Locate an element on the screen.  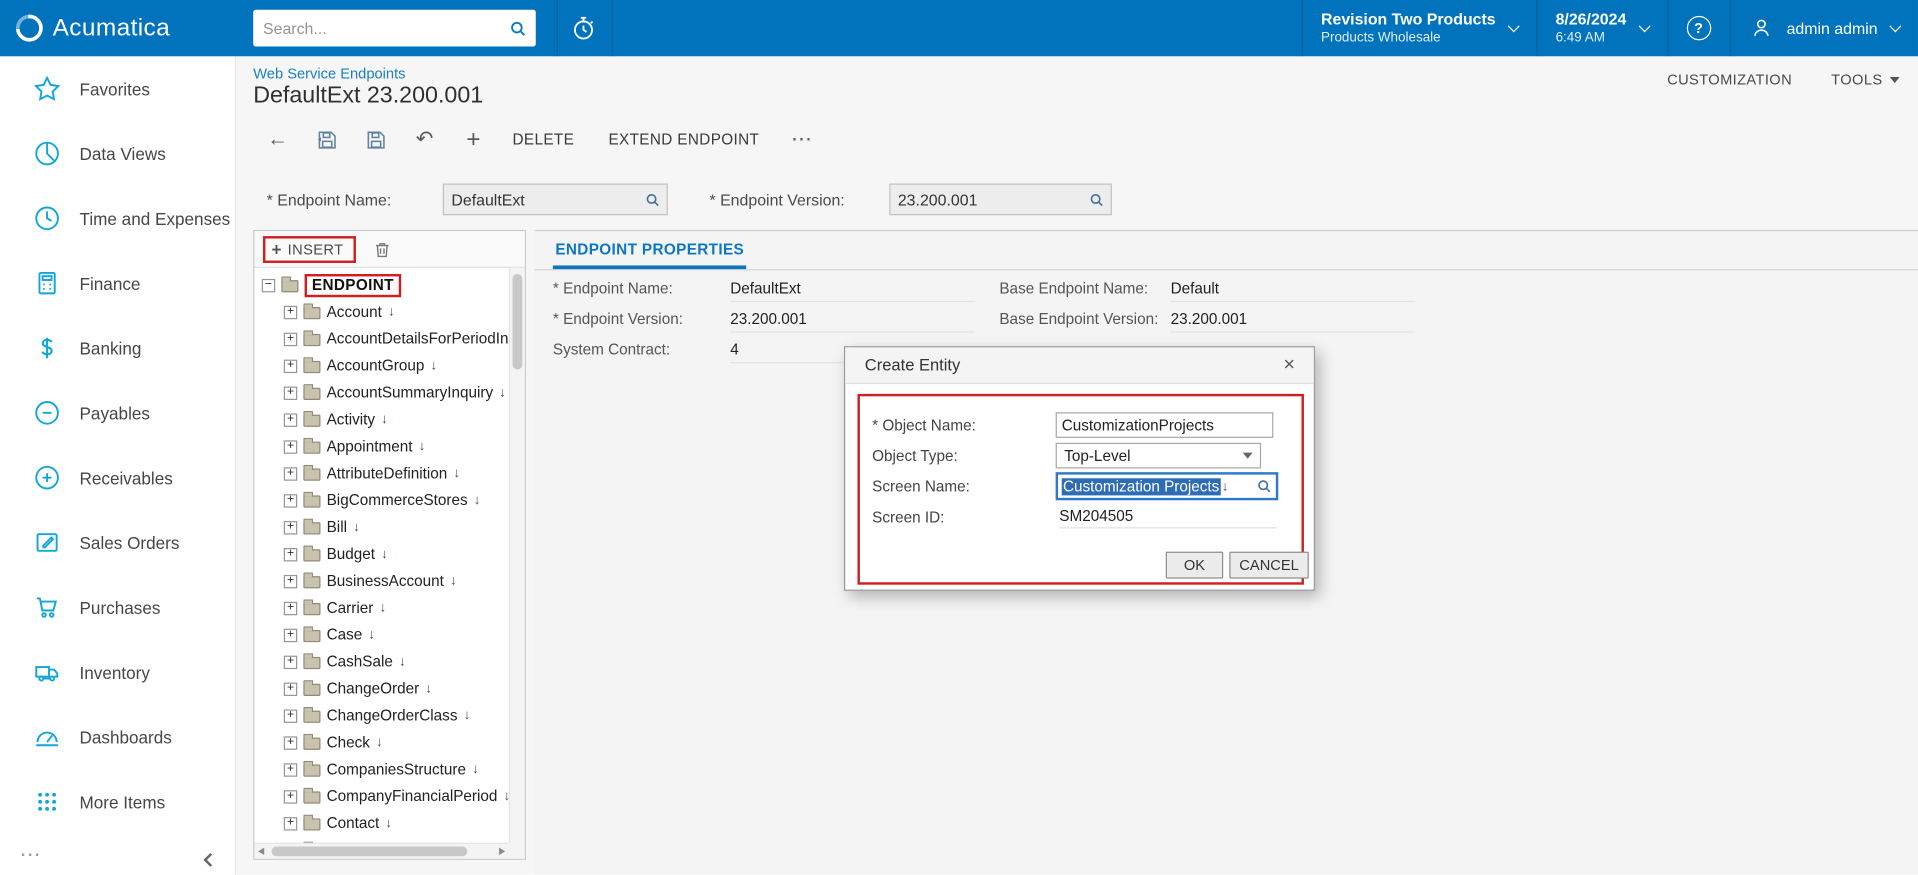
tree-node: Appointment ↓ is located at coordinates (381, 446).